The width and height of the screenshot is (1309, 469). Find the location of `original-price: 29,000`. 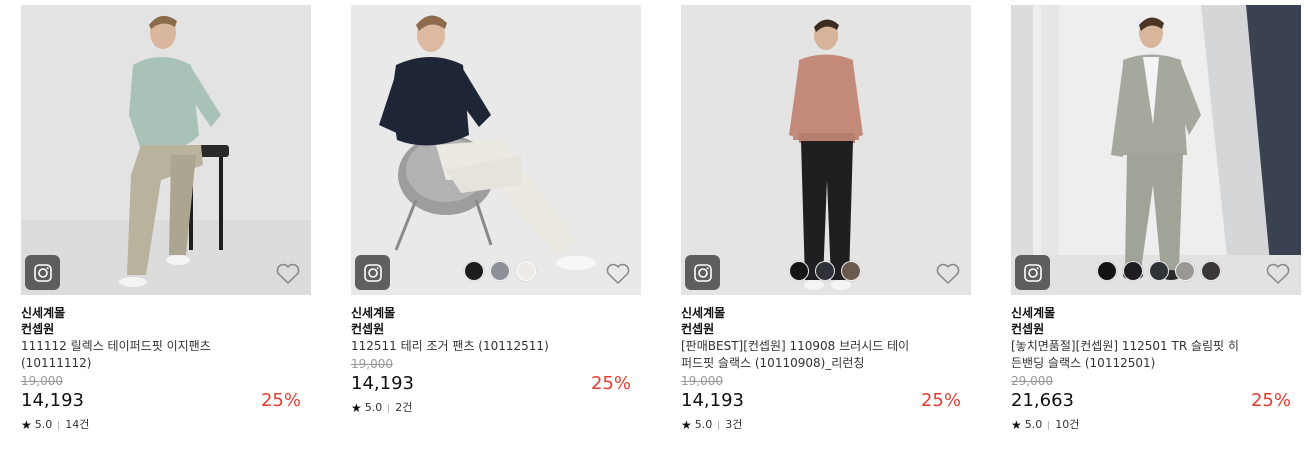

original-price: 29,000 is located at coordinates (1032, 381).